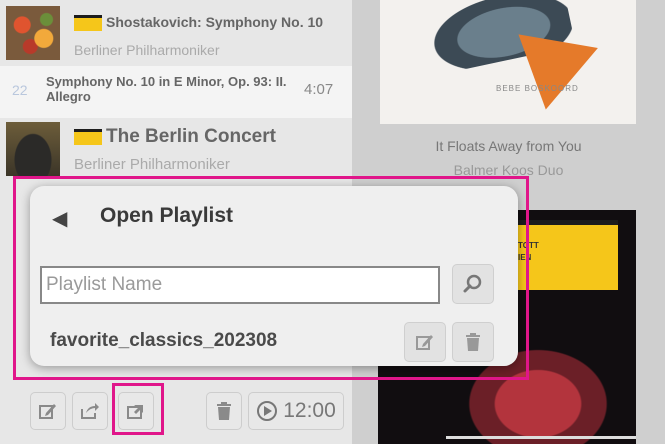 The image size is (665, 444). Describe the element at coordinates (267, 411) in the screenshot. I see `play-circle-icon` at that location.